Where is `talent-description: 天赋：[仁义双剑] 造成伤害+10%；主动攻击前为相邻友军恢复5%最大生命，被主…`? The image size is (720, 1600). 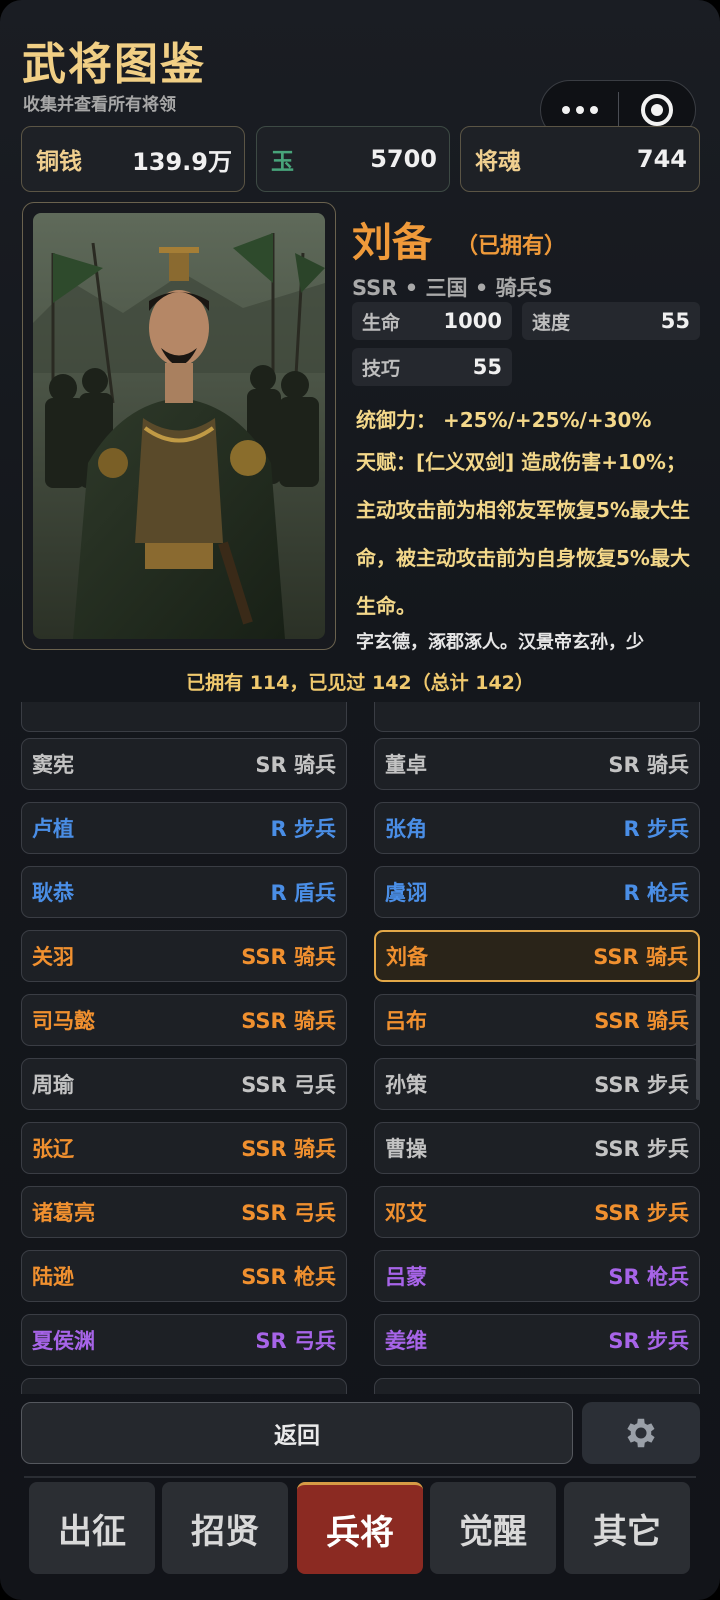 talent-description: 天赋：[仁义双剑] 造成伤害+10%；主动攻击前为相邻友军恢复5%最大生命，被主… is located at coordinates (523, 534).